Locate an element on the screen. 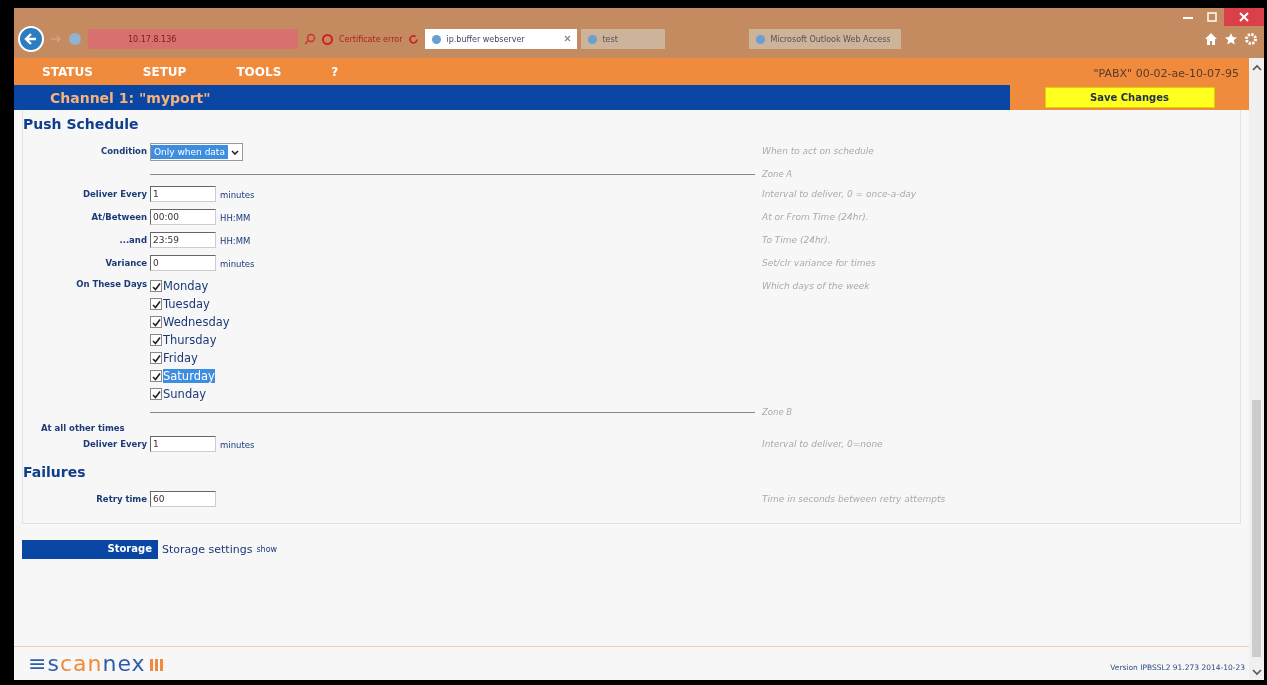 The image size is (1267, 685). settings-icon is located at coordinates (1251, 39).